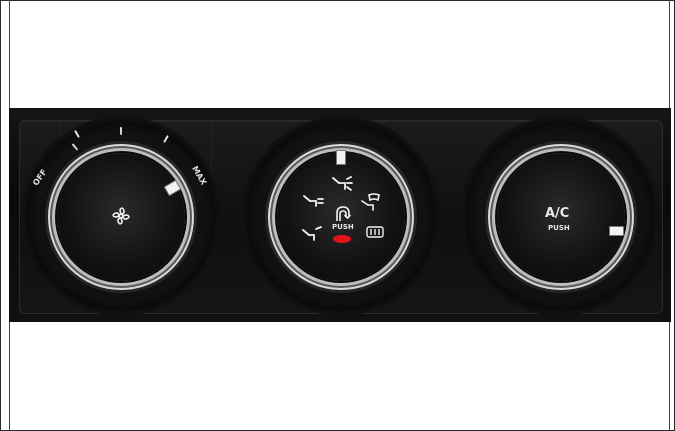 Image resolution: width=675 pixels, height=431 pixels. I want to click on windshield-feet-icon, so click(370, 202).